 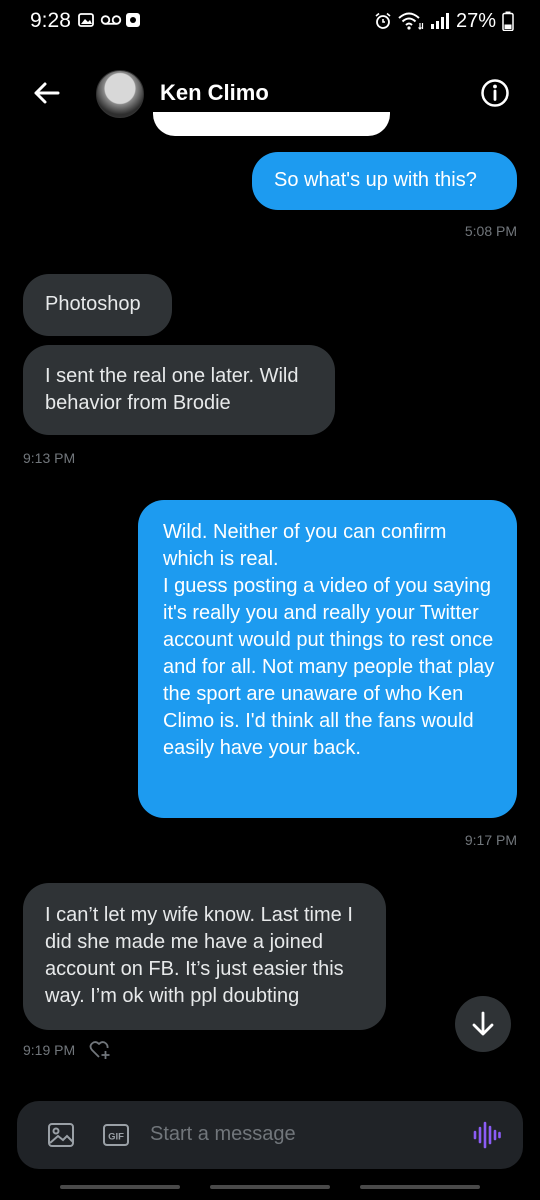 I want to click on gallery-icon, so click(x=86, y=20).